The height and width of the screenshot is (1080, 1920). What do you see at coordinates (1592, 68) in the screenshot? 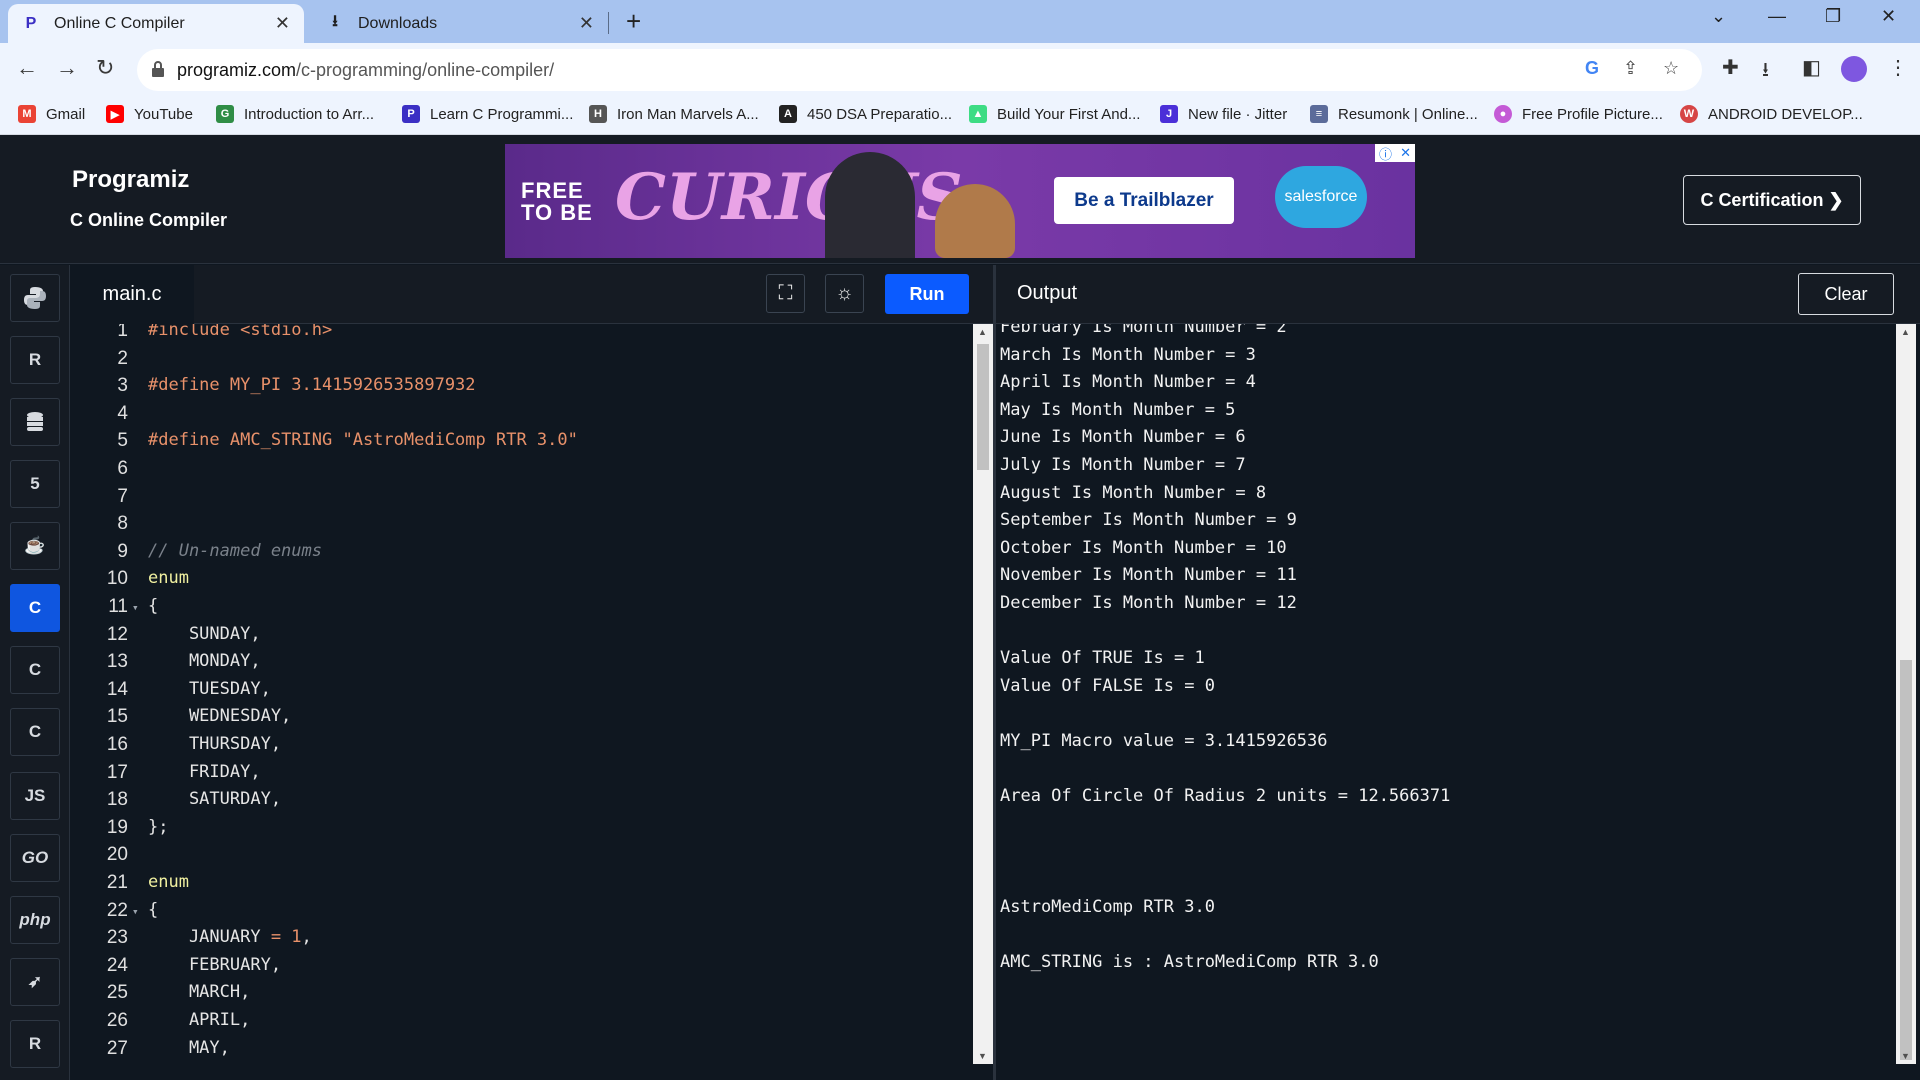
I see `google-lens-icon: G` at bounding box center [1592, 68].